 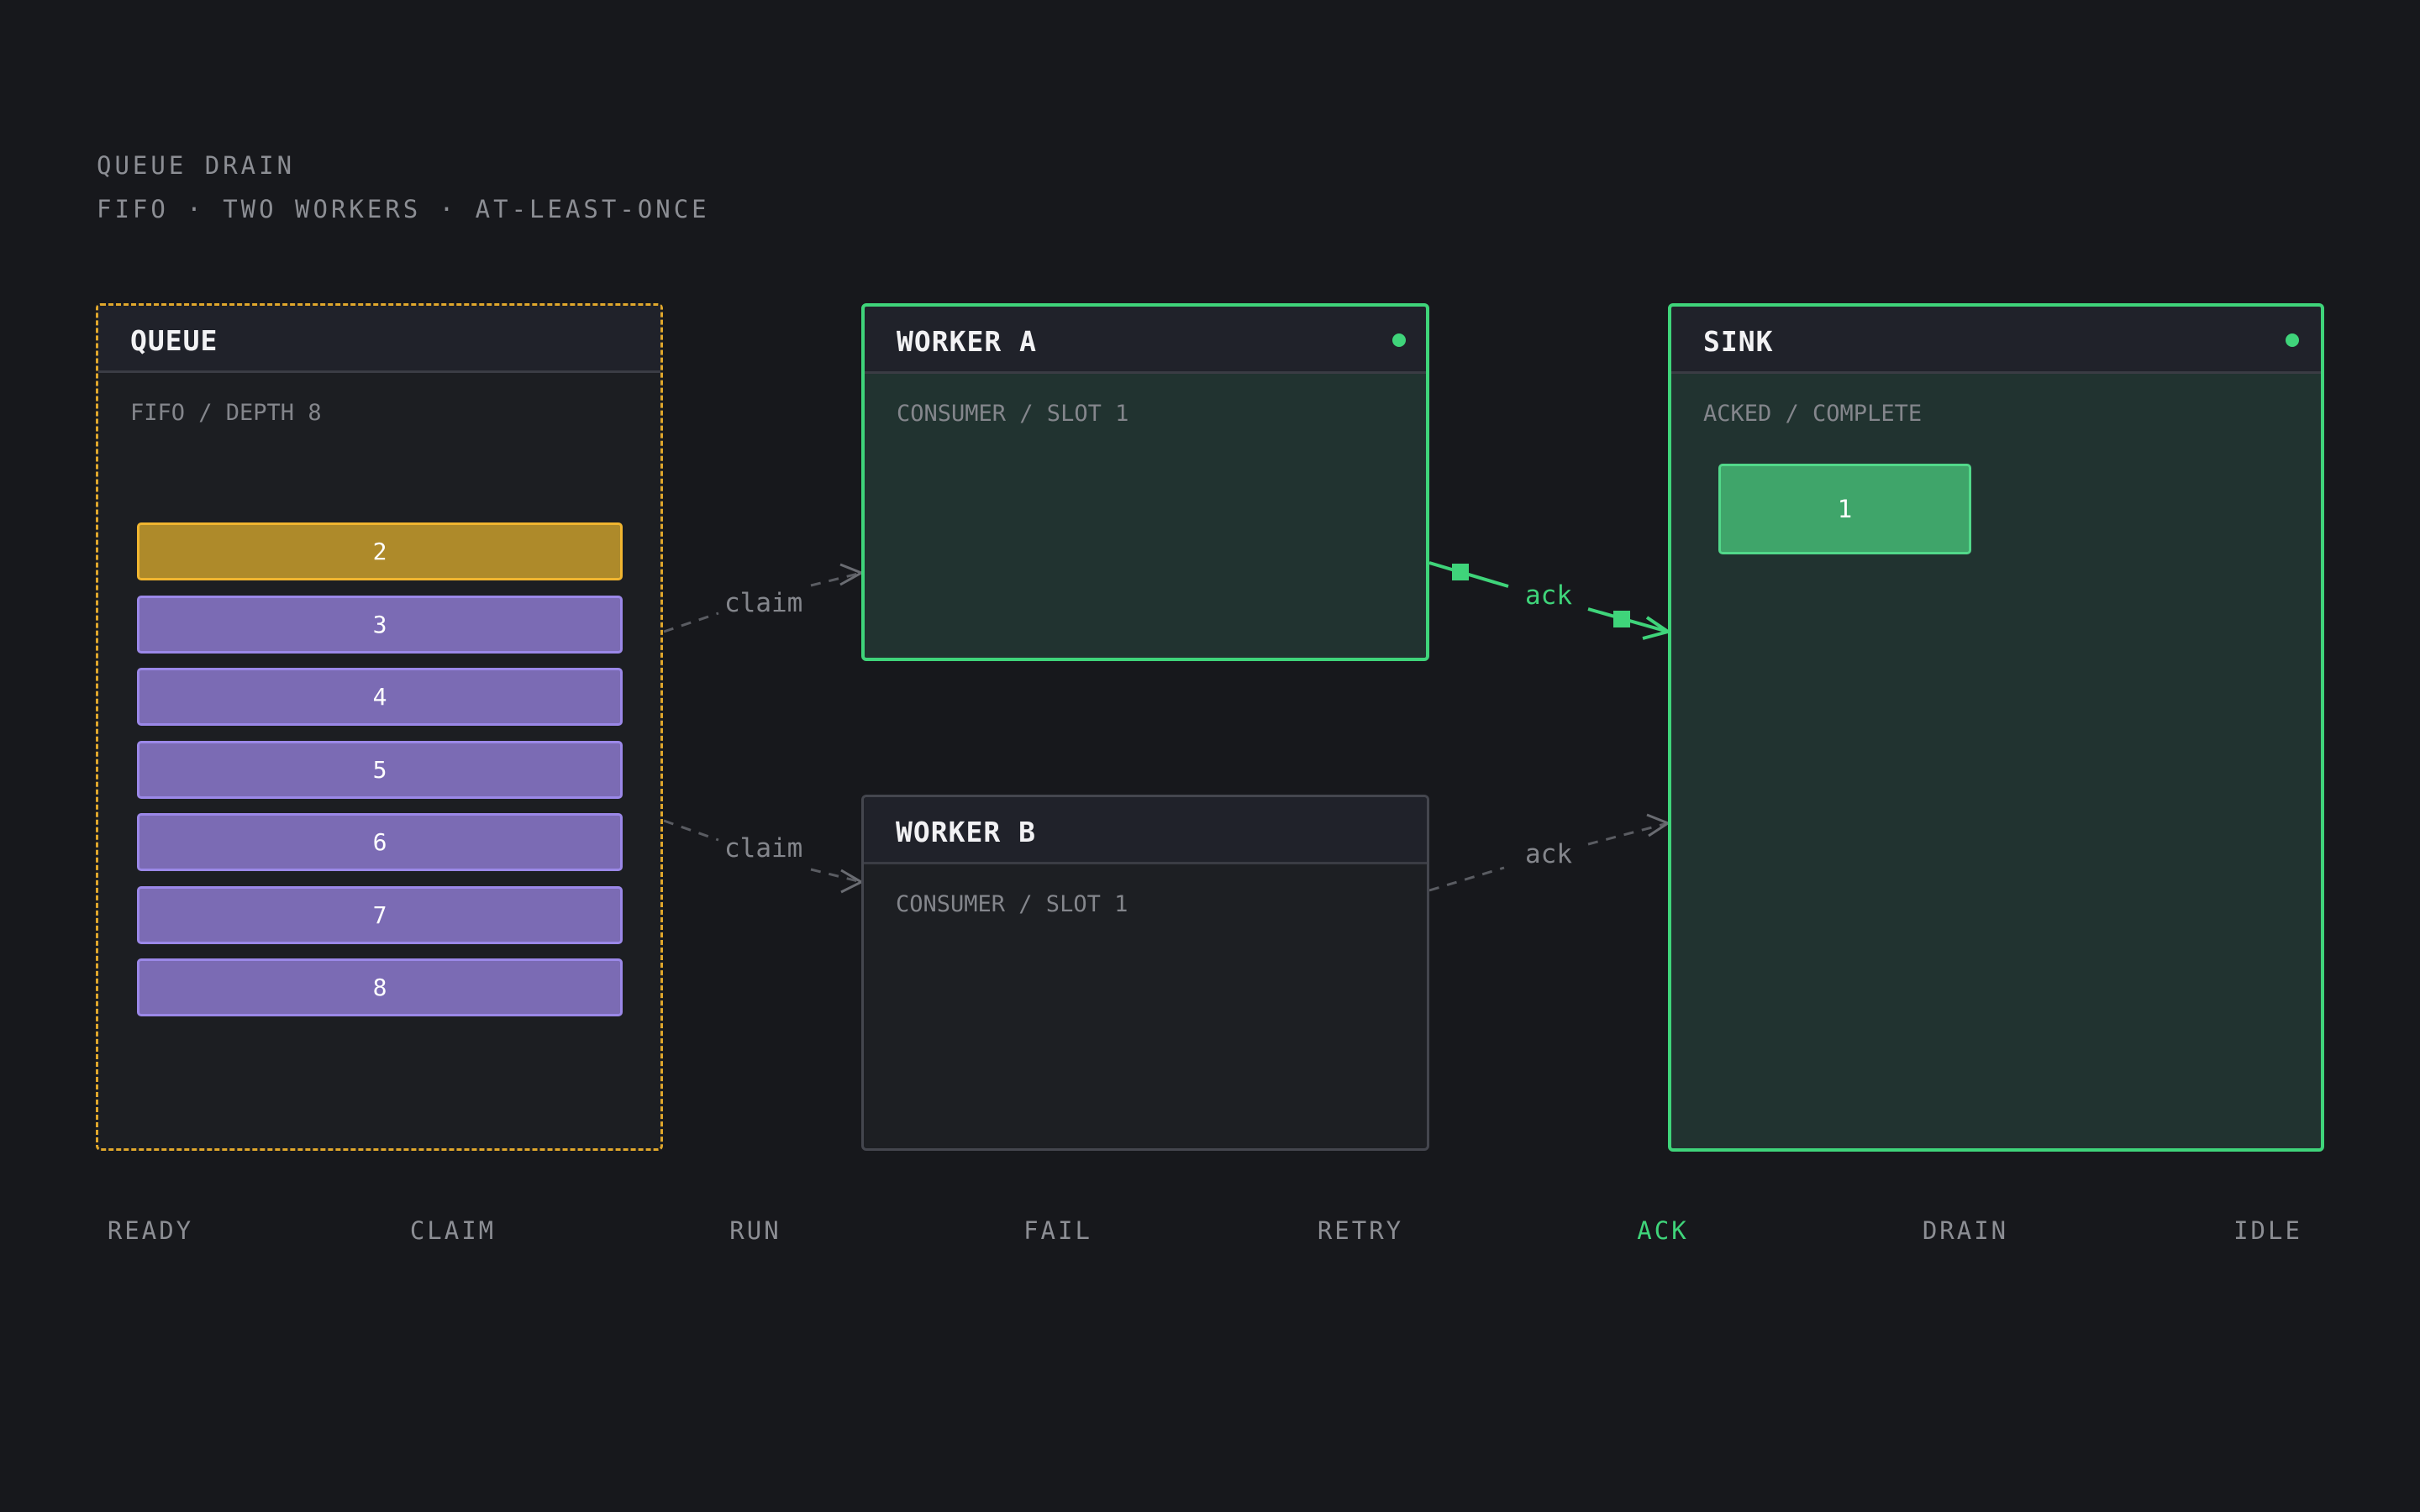 I want to click on queue-subtitle: FIFO / DEPTH 8, so click(x=226, y=413).